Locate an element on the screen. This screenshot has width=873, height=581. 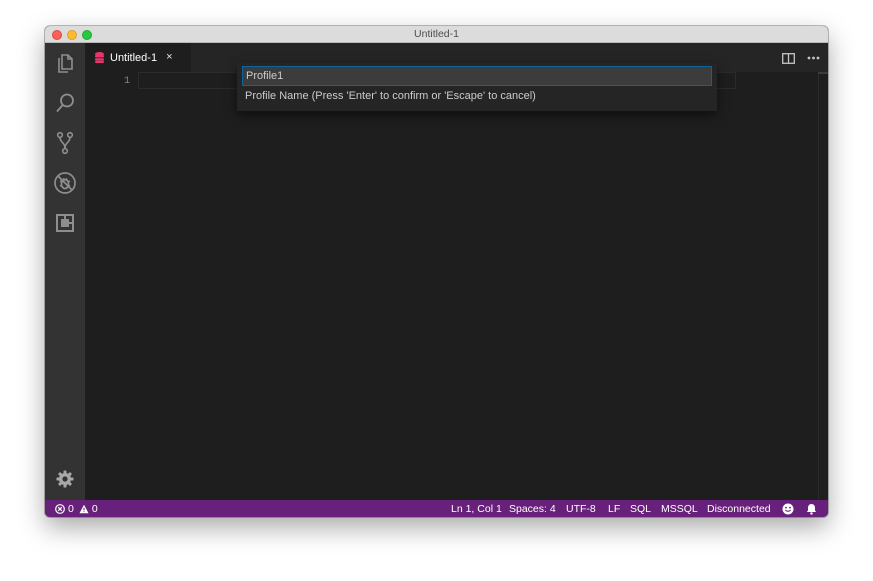
connection-status: Disconnected is located at coordinates (739, 508).